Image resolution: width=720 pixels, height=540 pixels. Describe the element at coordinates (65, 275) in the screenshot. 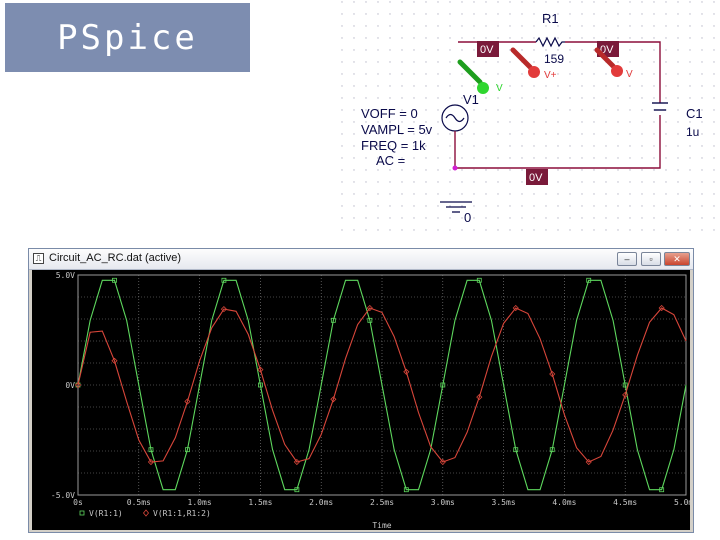

I see `y-tick-label: 5.0V` at that location.